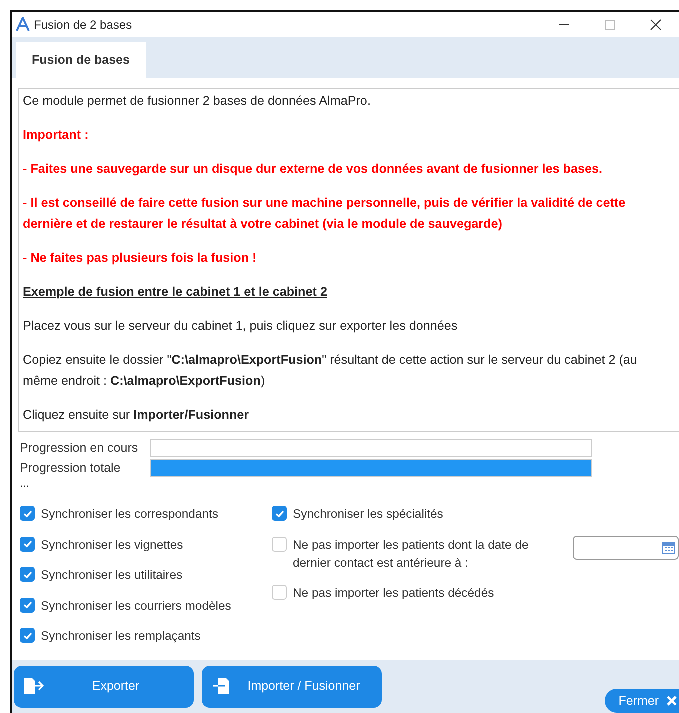  What do you see at coordinates (241, 326) in the screenshot?
I see `info-text: Placez vous sur le serveur du cabinet 1, puis cliquez sur exporter les données` at bounding box center [241, 326].